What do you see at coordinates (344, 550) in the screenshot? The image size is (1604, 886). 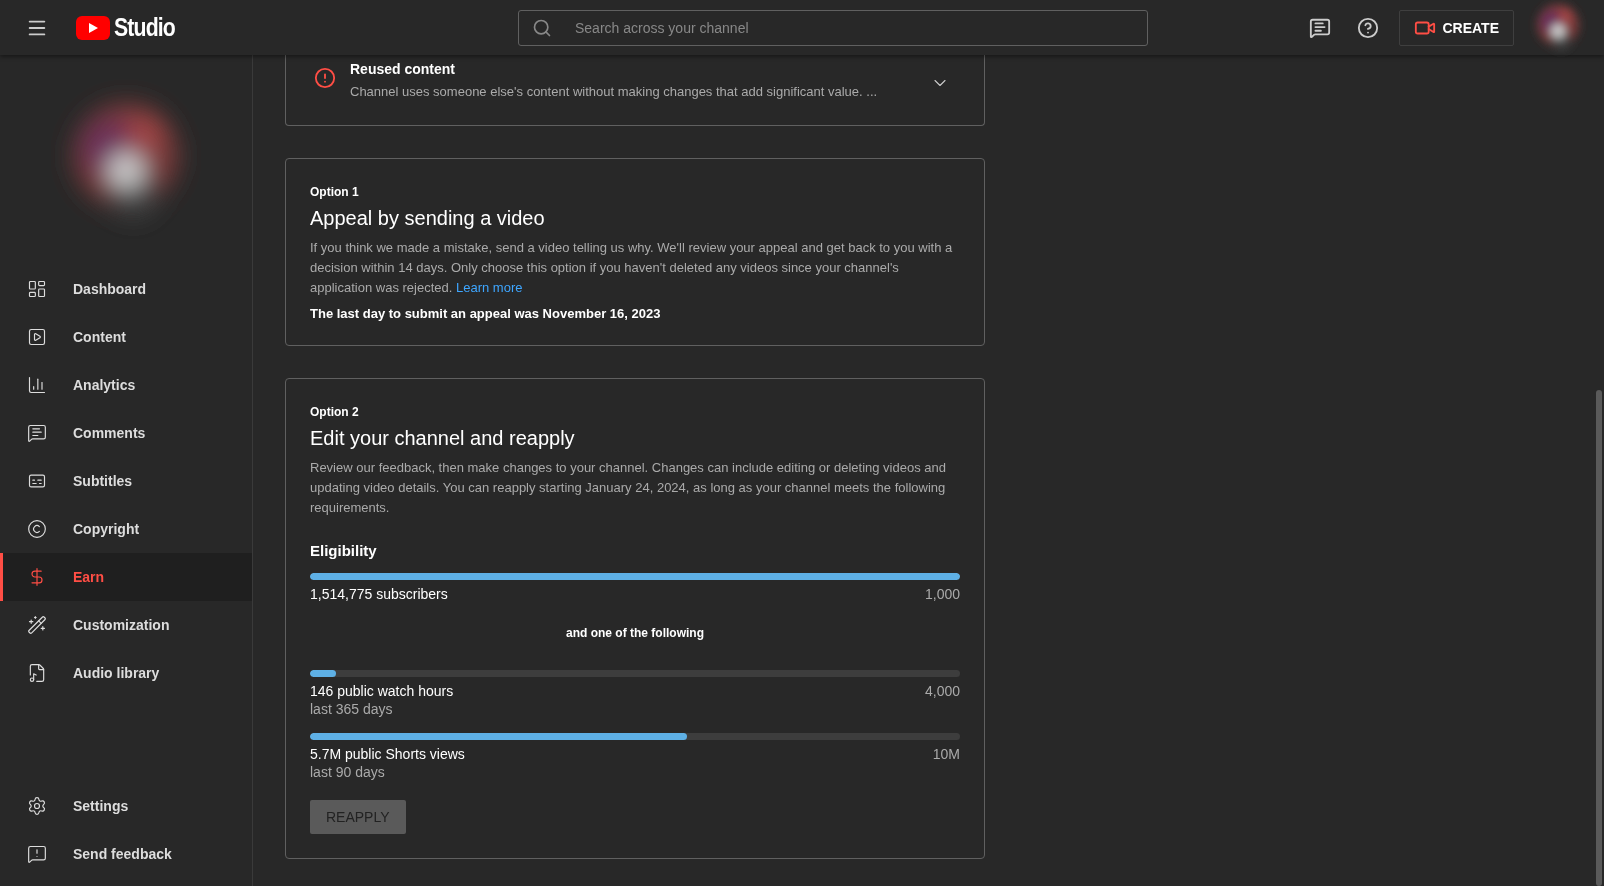 I see `eligibility-heading: Eligibility` at bounding box center [344, 550].